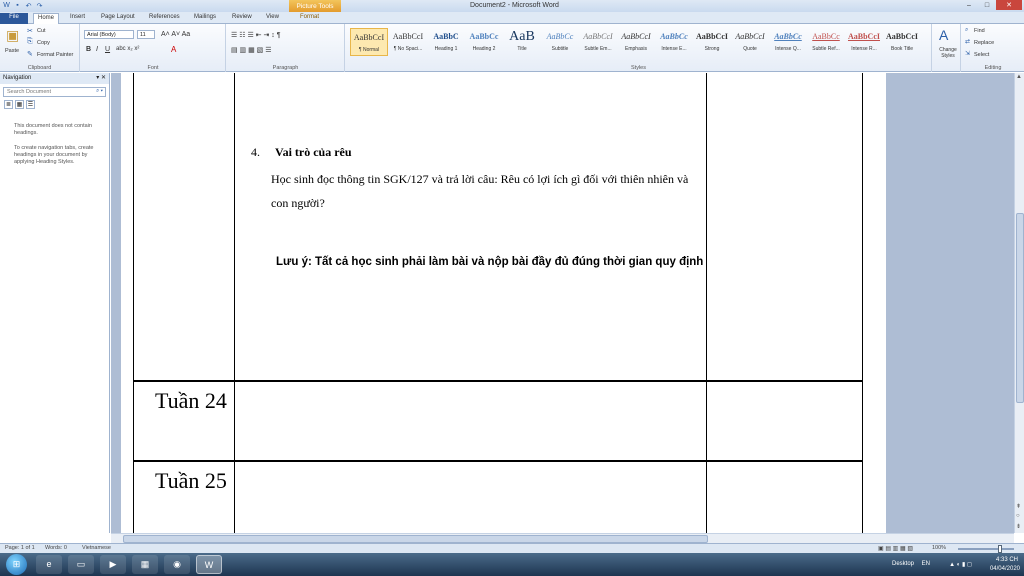 The image size is (1024, 576). Describe the element at coordinates (16, 564) in the screenshot. I see `start-button: ⊞` at that location.